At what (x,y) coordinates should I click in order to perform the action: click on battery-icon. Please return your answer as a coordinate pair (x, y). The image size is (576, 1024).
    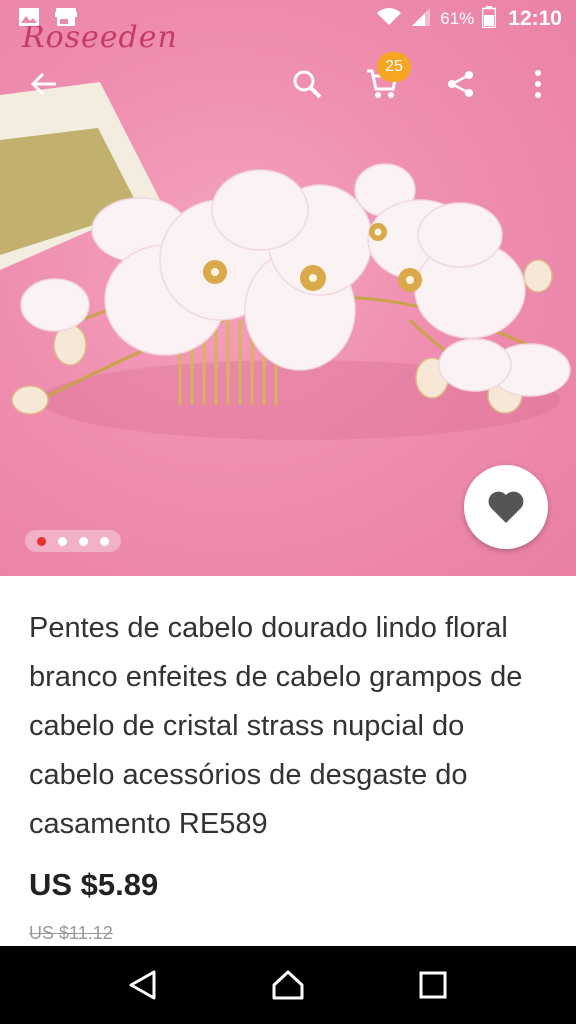
    Looking at the image, I should click on (489, 19).